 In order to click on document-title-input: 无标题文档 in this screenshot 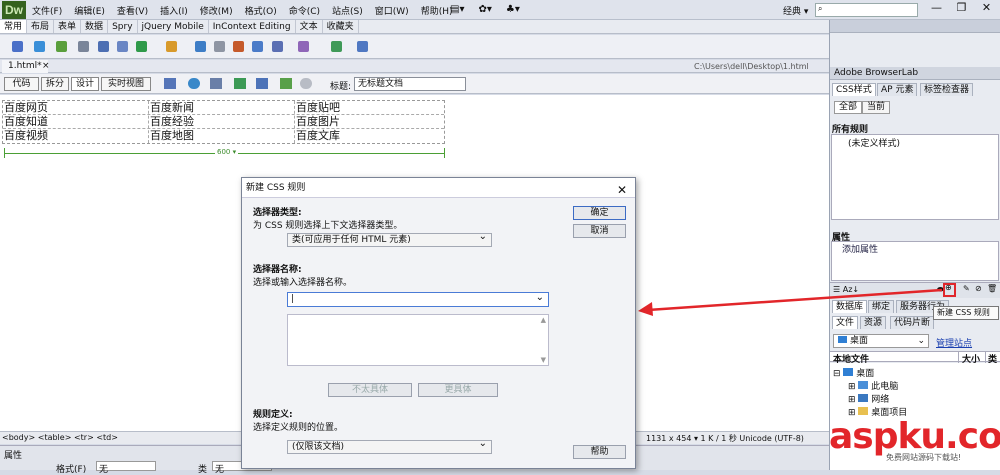, I will do `click(410, 84)`.